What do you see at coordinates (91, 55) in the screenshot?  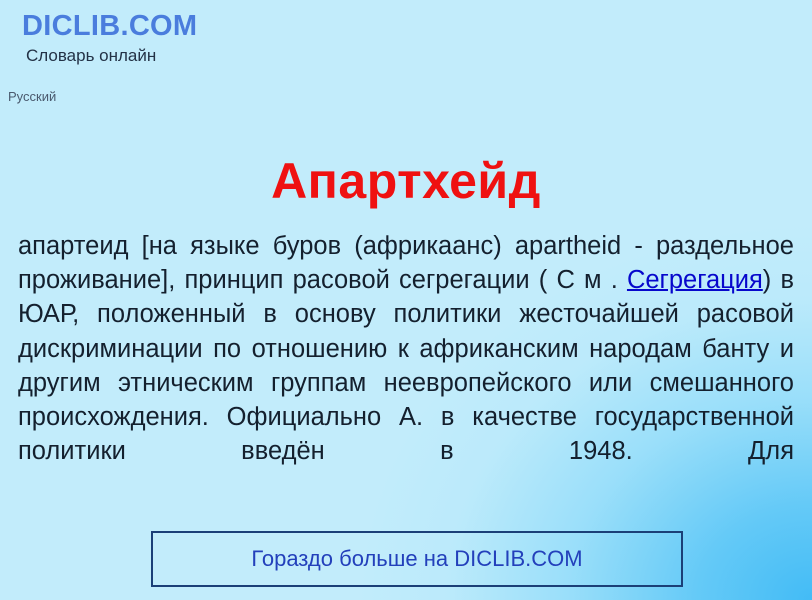 I see `site-tagline: Словарь онлайн` at bounding box center [91, 55].